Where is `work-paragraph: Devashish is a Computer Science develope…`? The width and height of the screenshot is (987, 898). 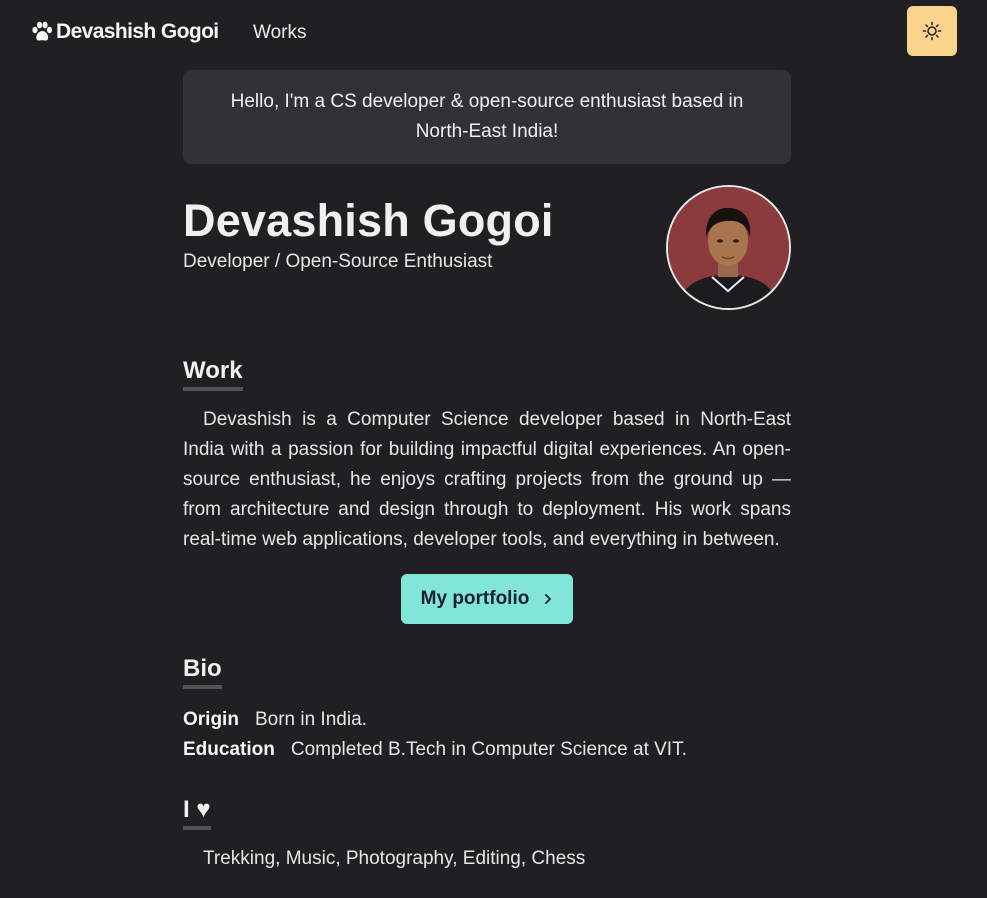 work-paragraph: Devashish is a Computer Science develope… is located at coordinates (487, 479).